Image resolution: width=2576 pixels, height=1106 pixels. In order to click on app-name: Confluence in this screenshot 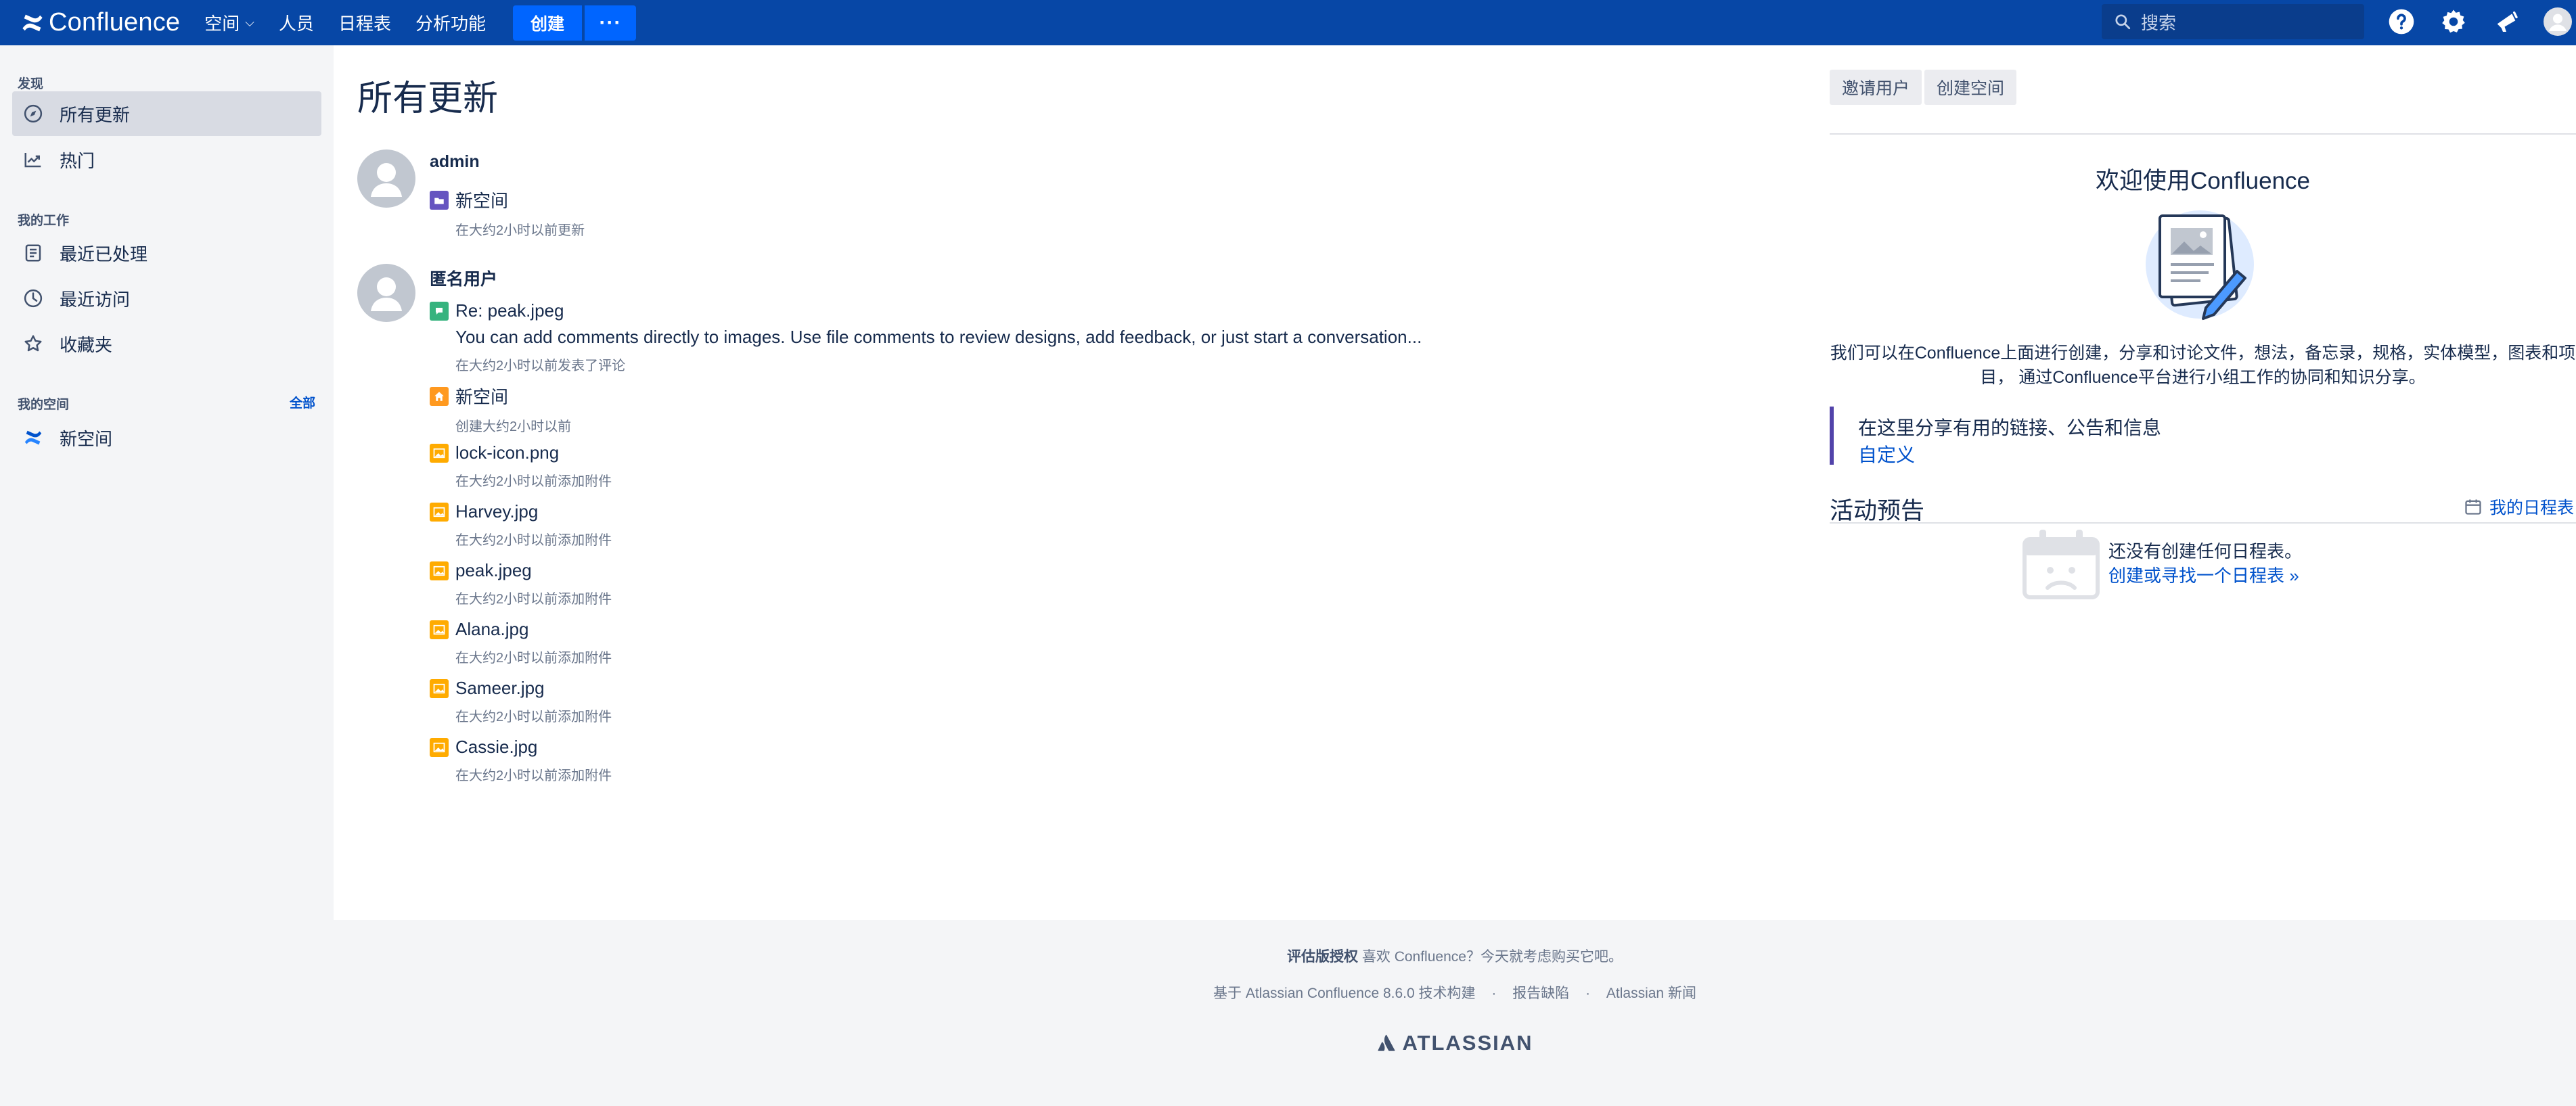, I will do `click(115, 22)`.